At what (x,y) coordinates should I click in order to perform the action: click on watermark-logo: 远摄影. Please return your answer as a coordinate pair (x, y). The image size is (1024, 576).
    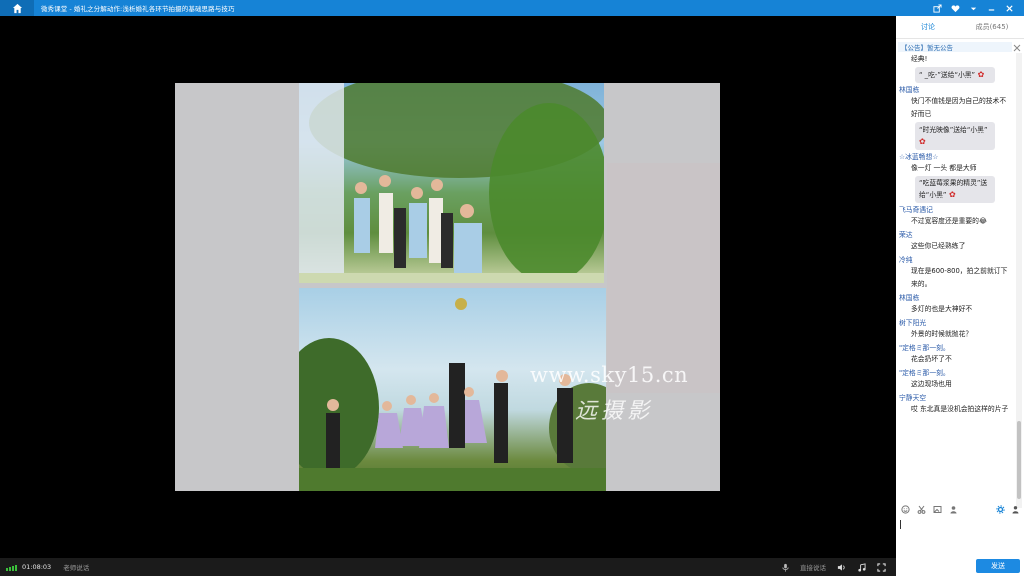
    Looking at the image, I should click on (614, 411).